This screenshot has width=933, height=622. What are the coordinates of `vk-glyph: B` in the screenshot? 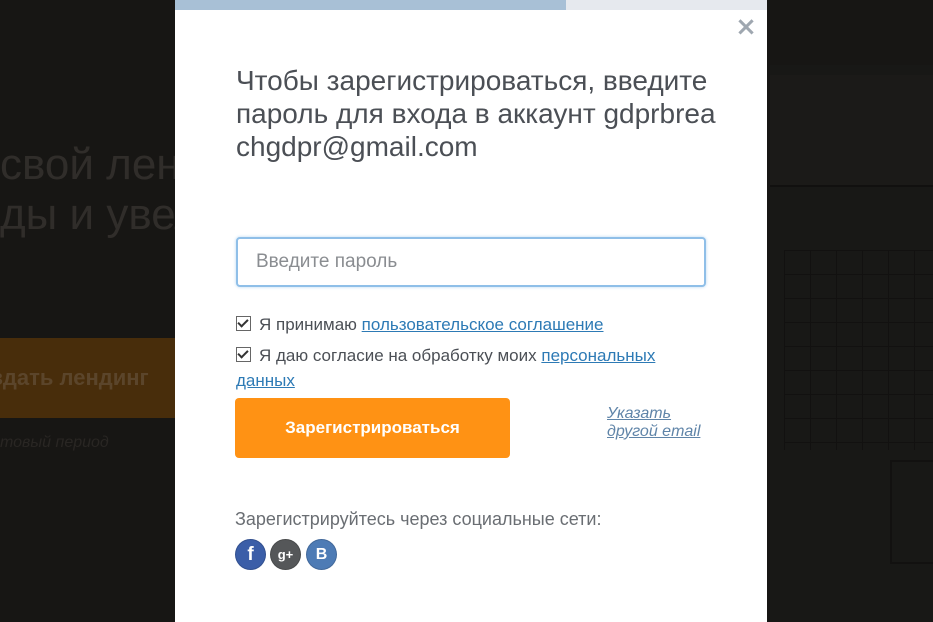 It's located at (321, 554).